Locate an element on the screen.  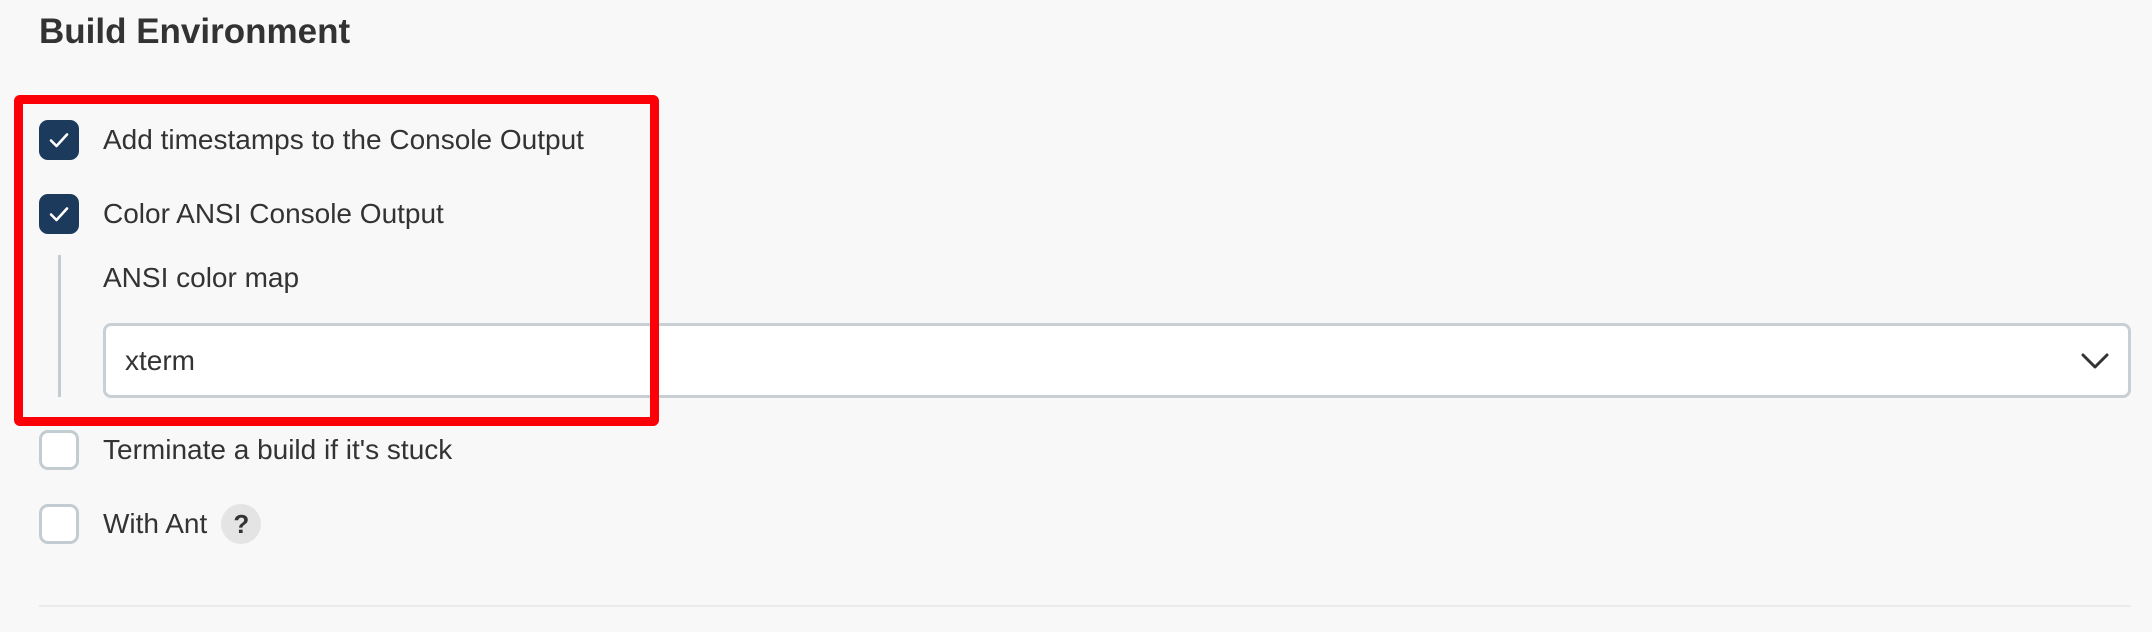
section-divider is located at coordinates (1085, 606).